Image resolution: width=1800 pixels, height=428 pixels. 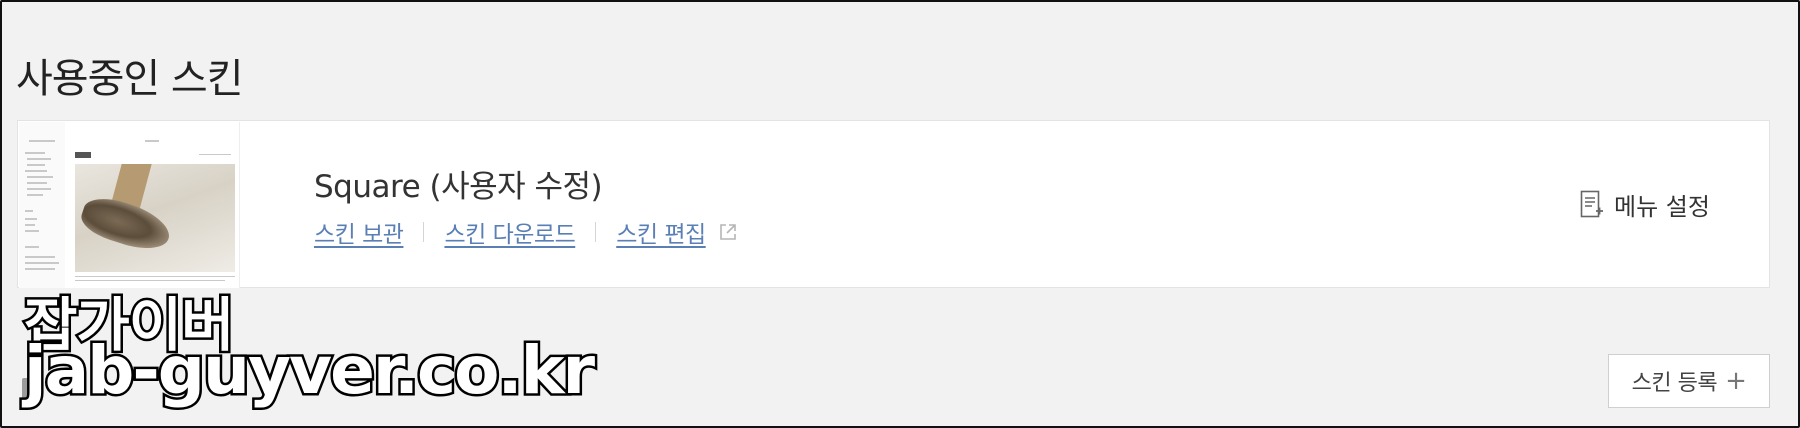 I want to click on register-skin-label: 스킨 등록, so click(x=1674, y=383).